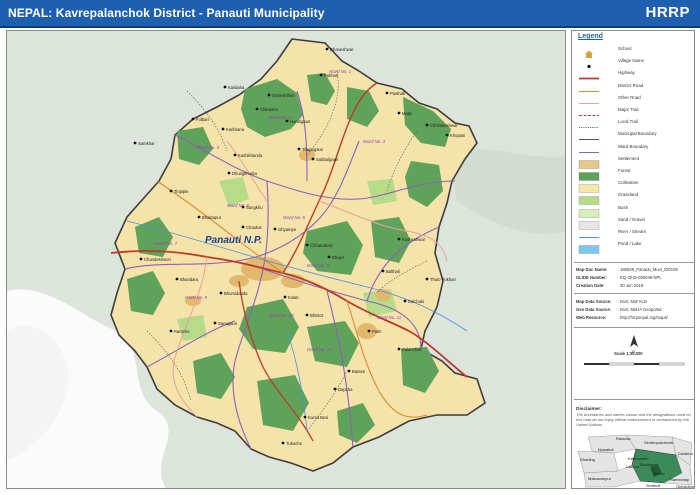 The height and width of the screenshot is (495, 700). Describe the element at coordinates (338, 257) in the screenshot. I see `village-label: Bhujel` at that location.